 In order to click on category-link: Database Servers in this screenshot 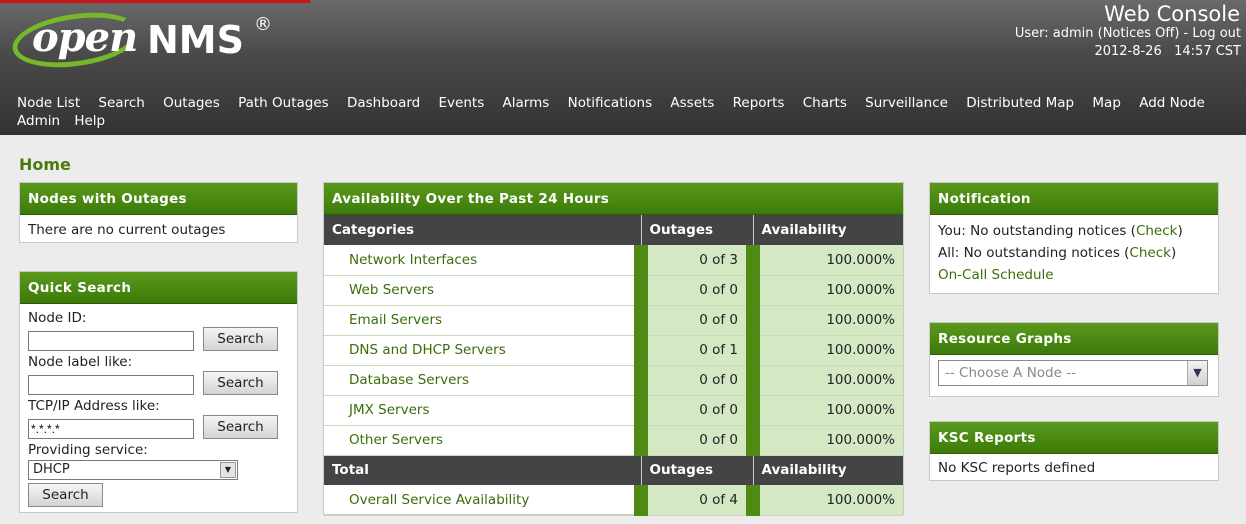, I will do `click(482, 380)`.